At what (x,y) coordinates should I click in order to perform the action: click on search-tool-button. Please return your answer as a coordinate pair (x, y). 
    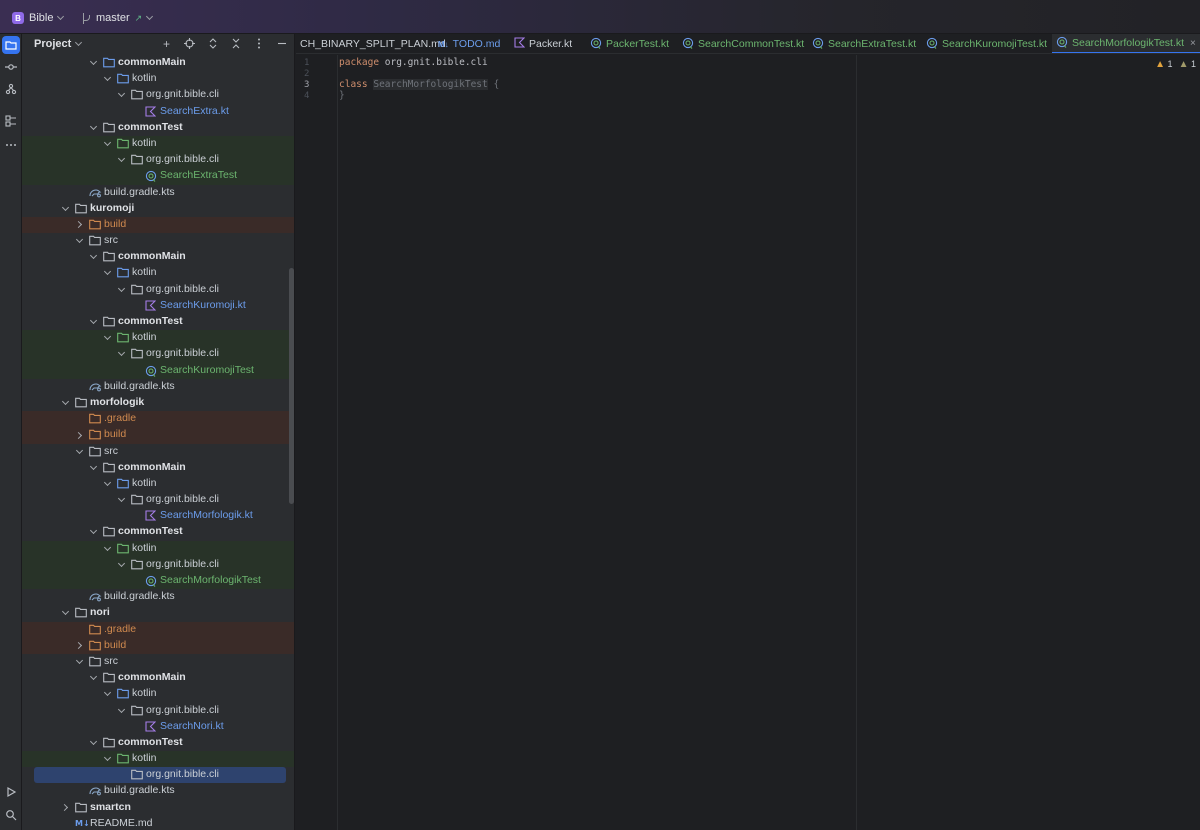
    Looking at the image, I should click on (11, 815).